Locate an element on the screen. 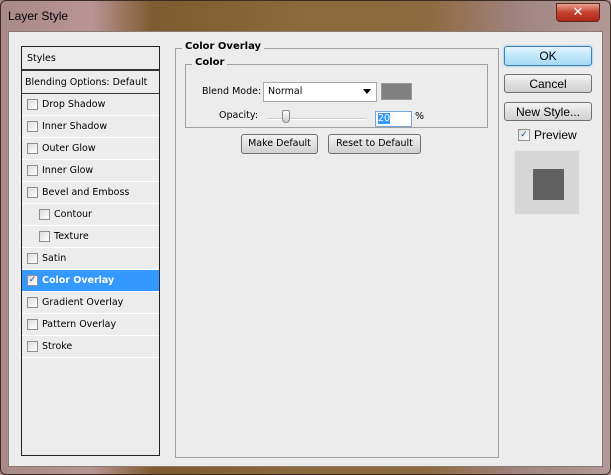 The image size is (611, 475). preview-swatch is located at coordinates (548, 184).